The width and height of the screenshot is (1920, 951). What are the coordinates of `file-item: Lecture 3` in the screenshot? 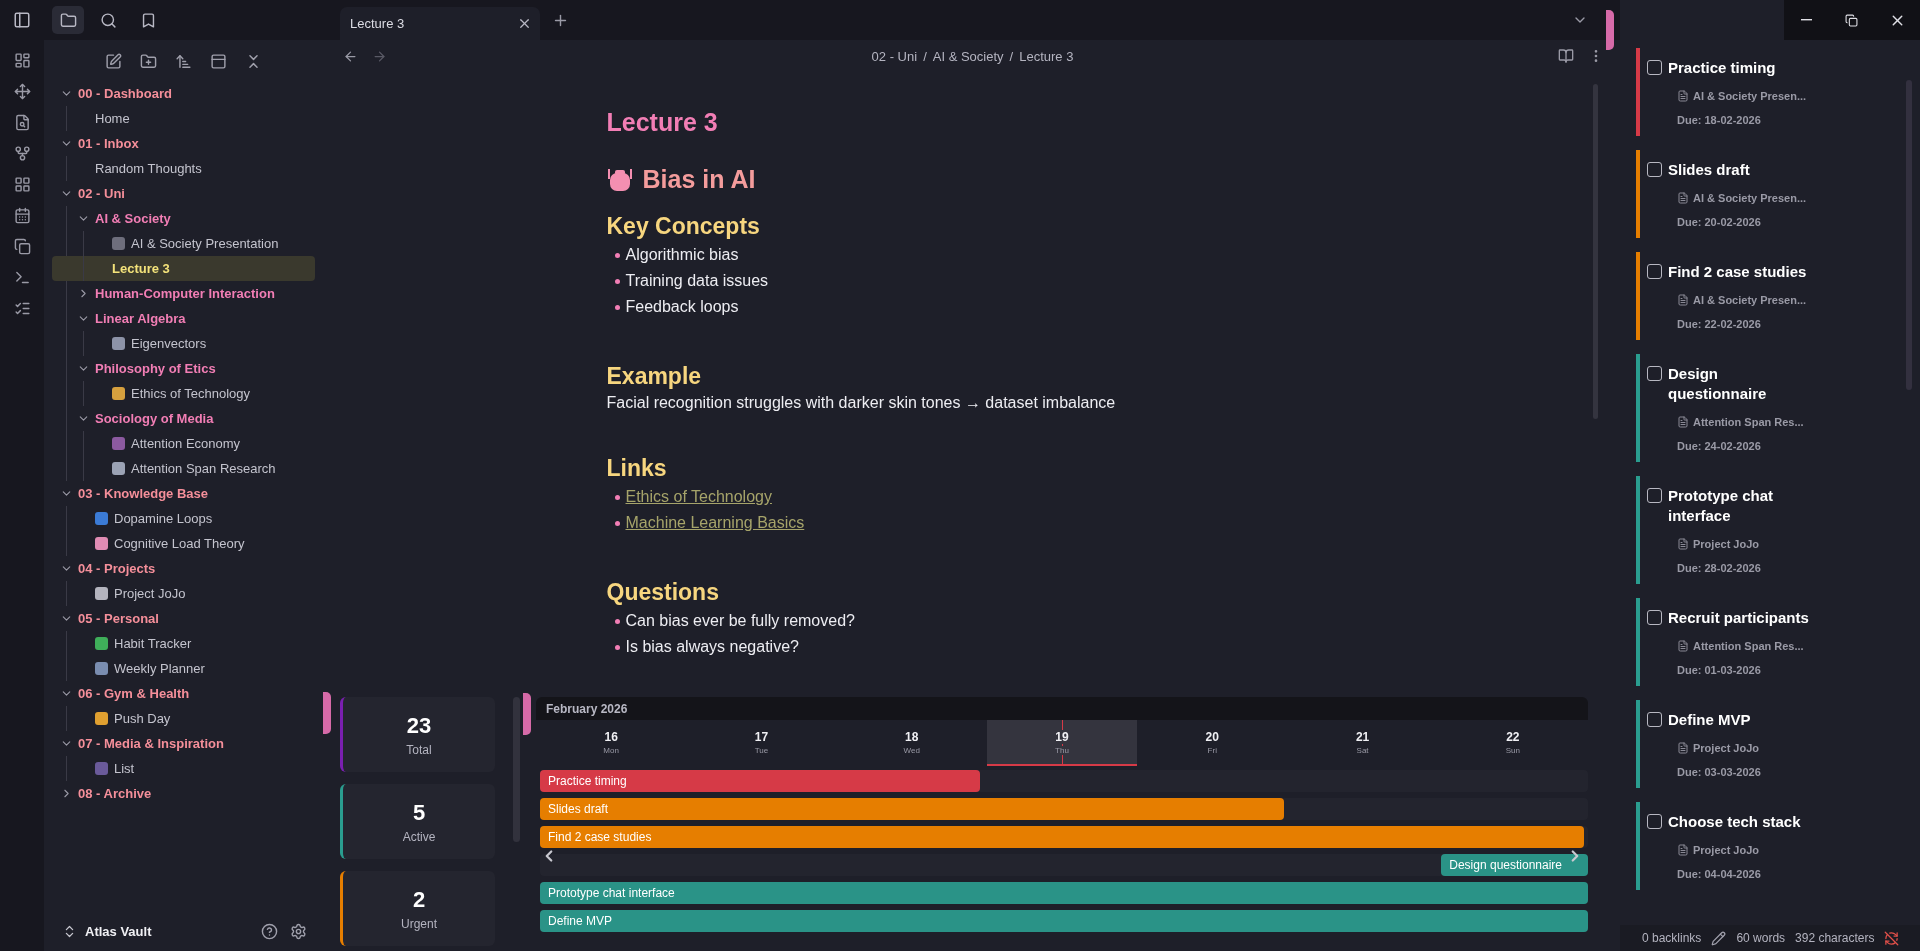 It's located at (183, 268).